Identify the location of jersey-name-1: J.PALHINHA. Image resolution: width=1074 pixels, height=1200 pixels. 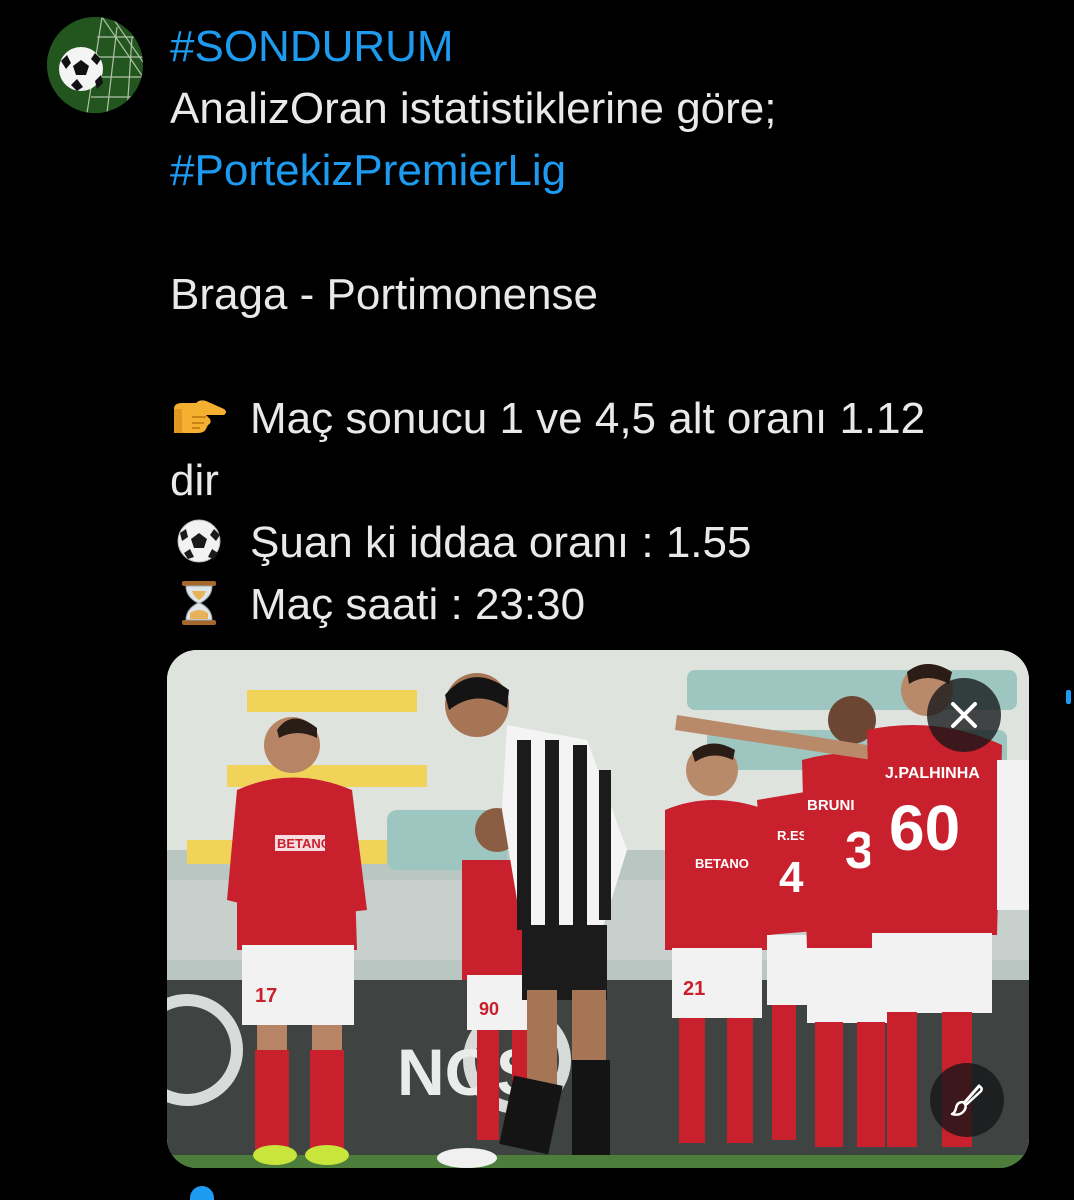
(932, 773).